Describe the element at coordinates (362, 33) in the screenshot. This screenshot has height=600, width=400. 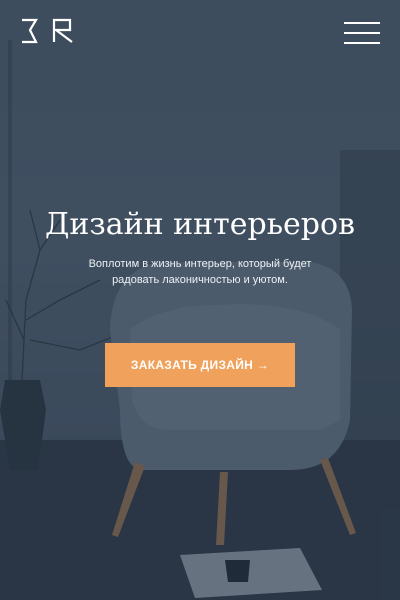
I see `hamburger-menu-icon` at that location.